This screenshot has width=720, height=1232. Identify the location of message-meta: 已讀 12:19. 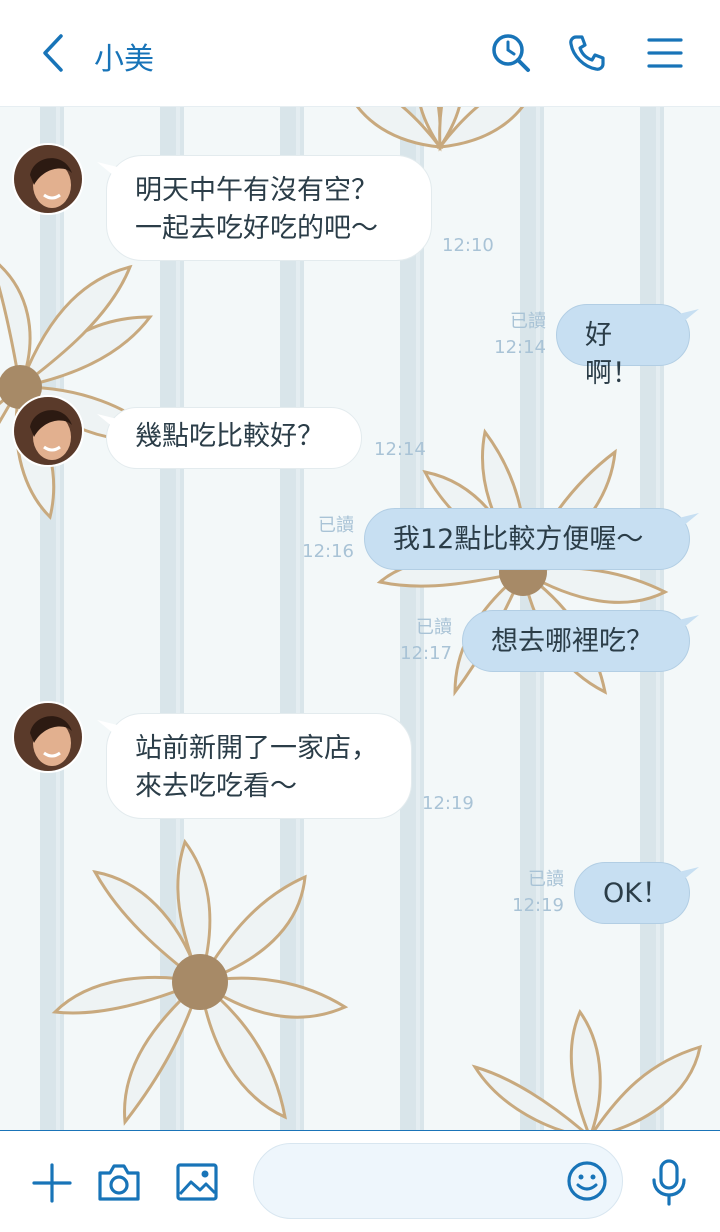
(533, 893).